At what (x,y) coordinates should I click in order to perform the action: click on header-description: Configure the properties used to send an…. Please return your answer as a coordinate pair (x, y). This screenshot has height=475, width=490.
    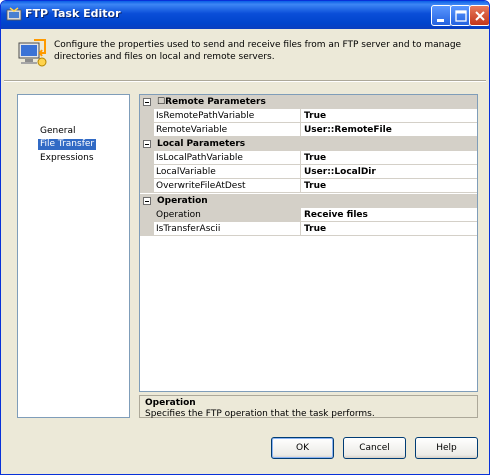
    Looking at the image, I should click on (258, 51).